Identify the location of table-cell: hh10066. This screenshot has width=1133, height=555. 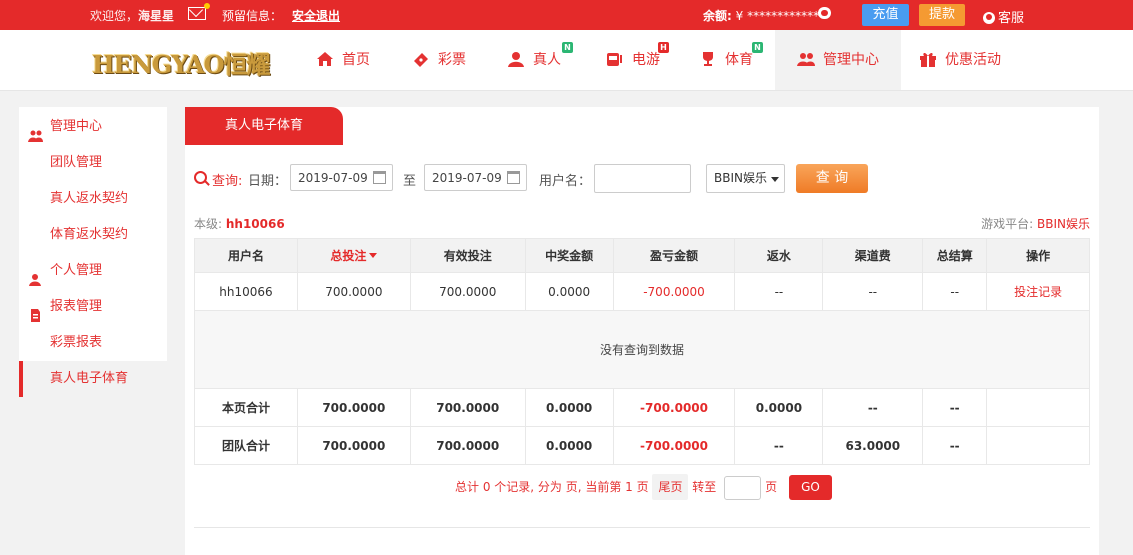
(246, 291).